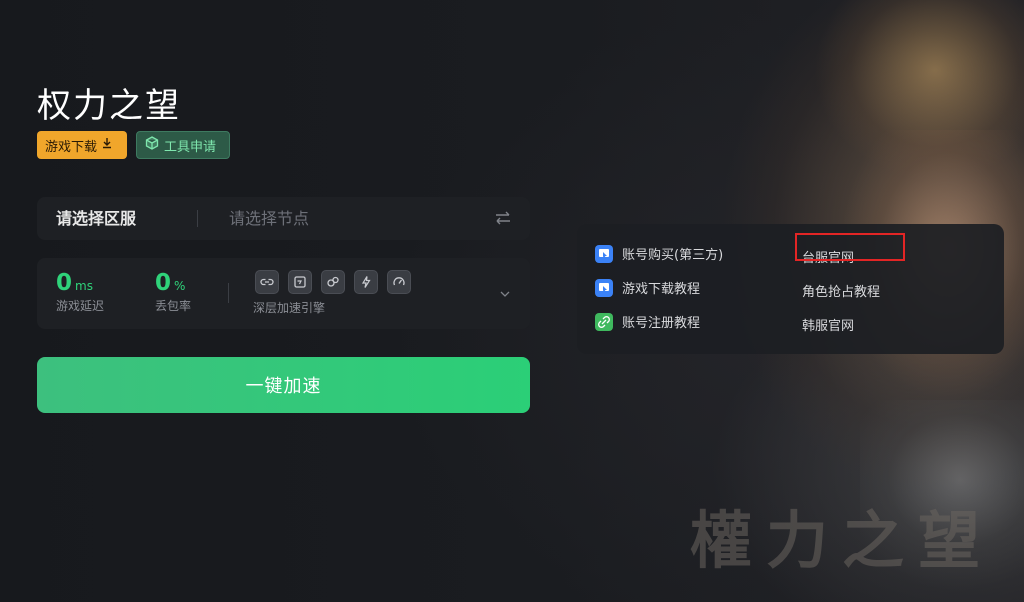 The height and width of the screenshot is (602, 1024). What do you see at coordinates (228, 293) in the screenshot?
I see `stats-divider` at bounding box center [228, 293].